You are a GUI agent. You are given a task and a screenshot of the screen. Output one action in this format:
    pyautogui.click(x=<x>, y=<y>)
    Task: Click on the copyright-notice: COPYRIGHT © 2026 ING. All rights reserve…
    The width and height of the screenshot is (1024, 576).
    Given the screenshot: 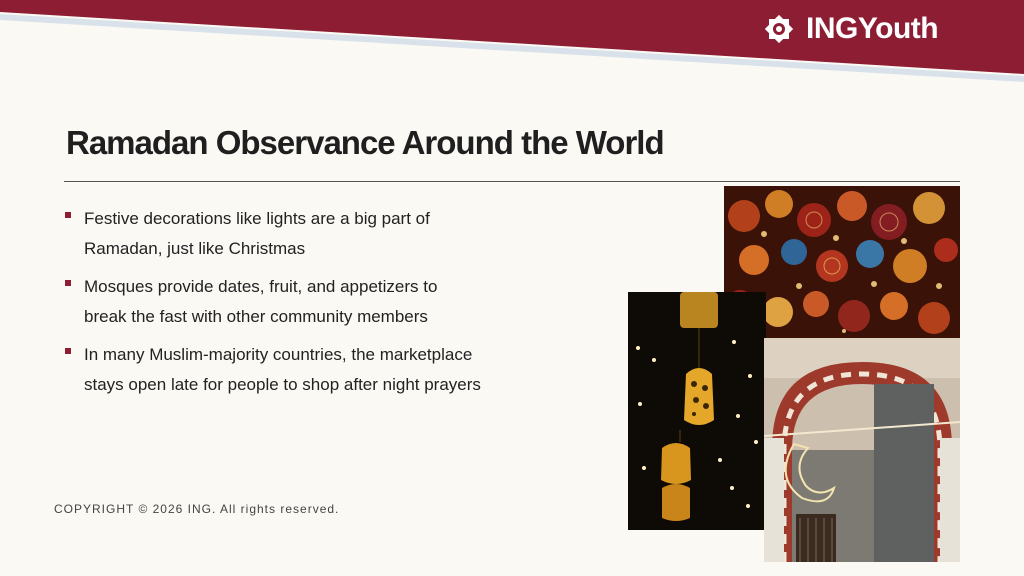 What is the action you would take?
    pyautogui.click(x=197, y=509)
    